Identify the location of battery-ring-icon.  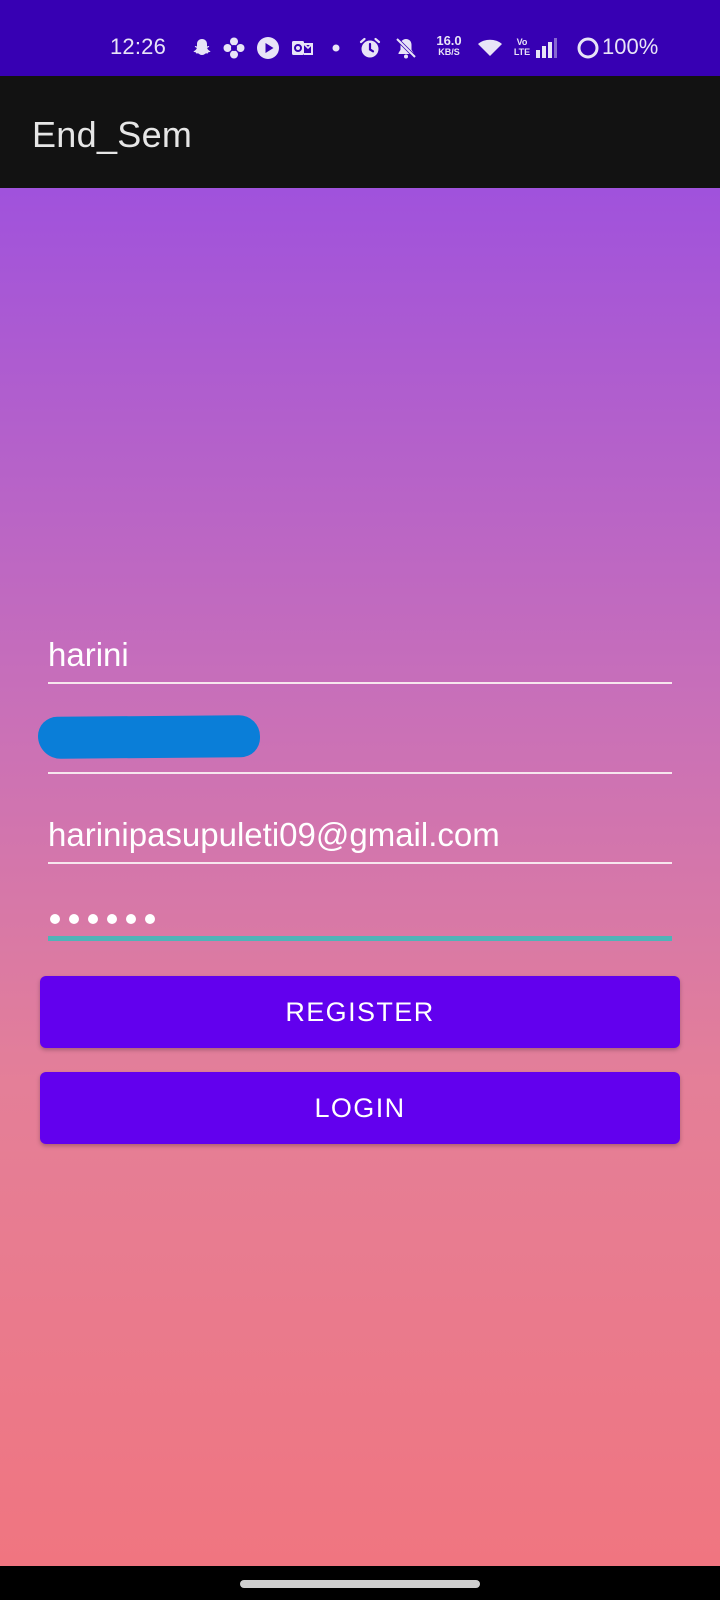
(588, 48).